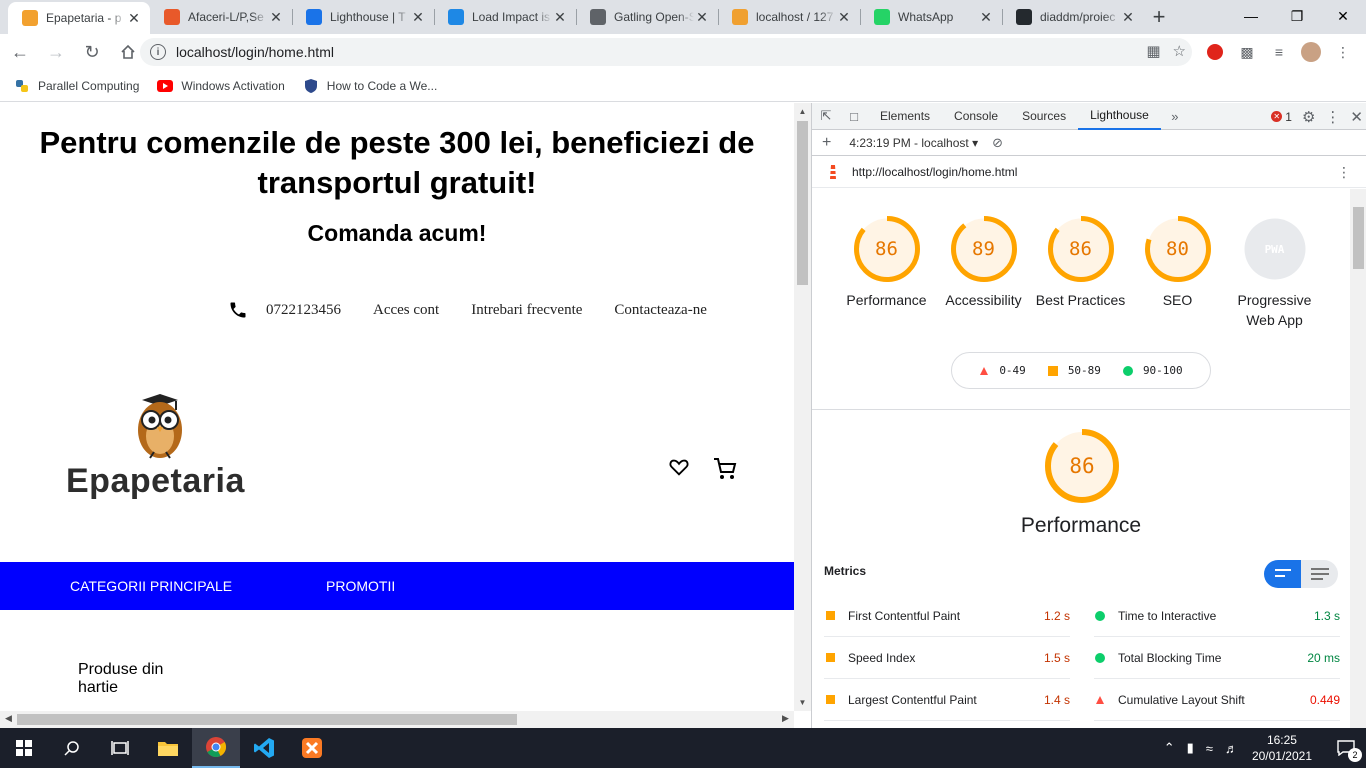 This screenshot has width=1366, height=768. Describe the element at coordinates (1344, 172) in the screenshot. I see `report-menu-kebab-icon: ⋮` at that location.